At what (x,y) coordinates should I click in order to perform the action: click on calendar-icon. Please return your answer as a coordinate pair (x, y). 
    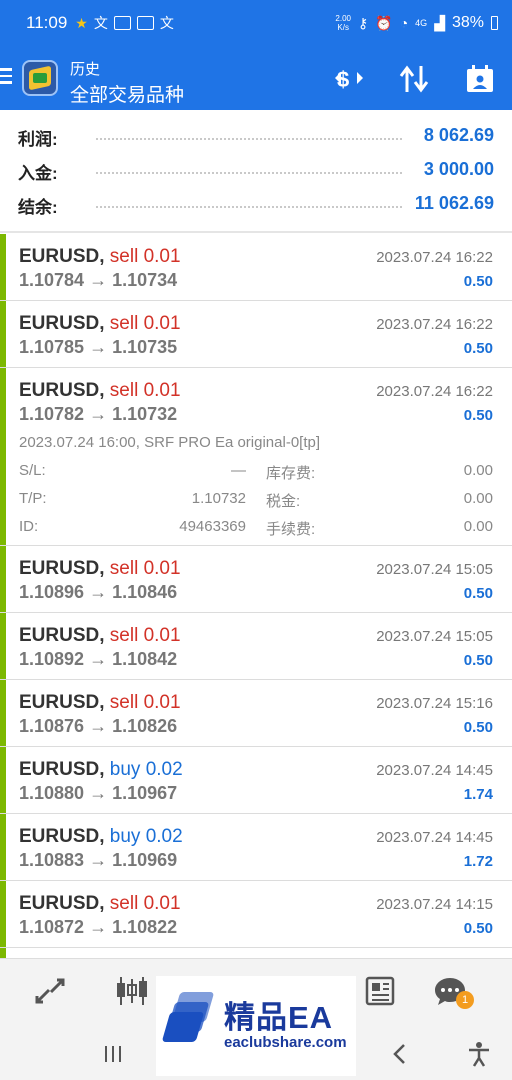
    Looking at the image, I should click on (480, 79).